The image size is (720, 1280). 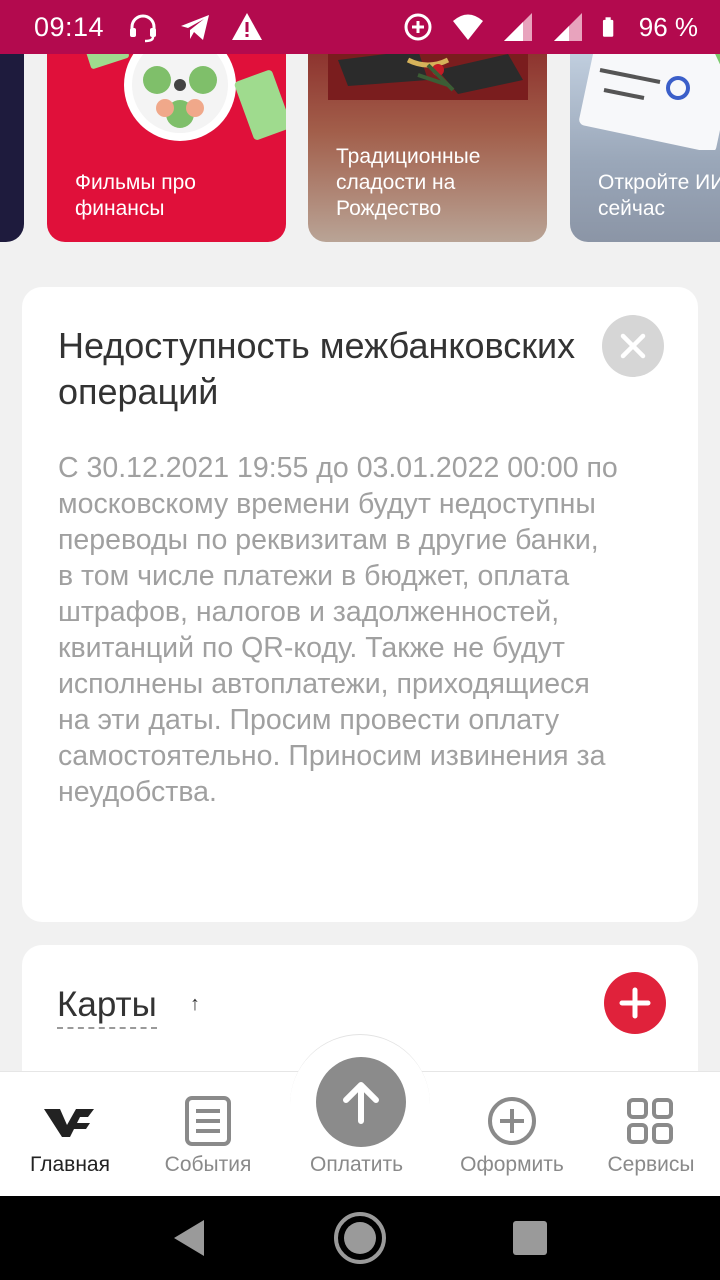 What do you see at coordinates (247, 26) in the screenshot?
I see `warning-icon` at bounding box center [247, 26].